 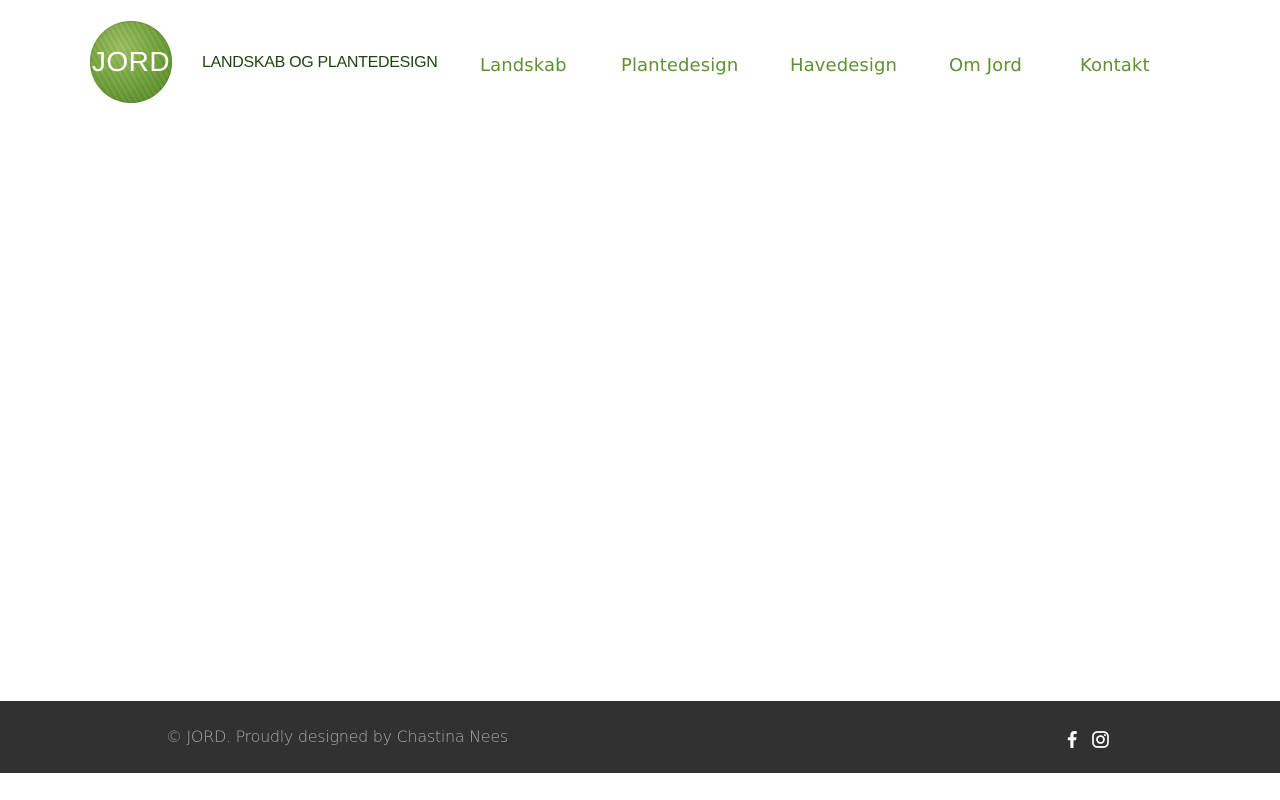 I want to click on facebook-glyph, so click(x=1072, y=739).